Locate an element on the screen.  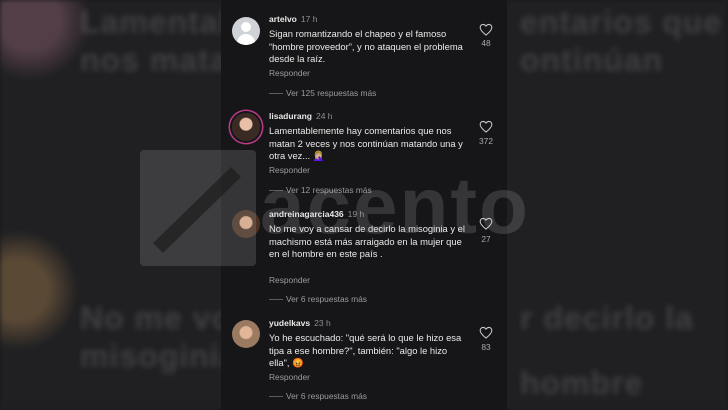
comment-username: yudelkavs is located at coordinates (289, 323).